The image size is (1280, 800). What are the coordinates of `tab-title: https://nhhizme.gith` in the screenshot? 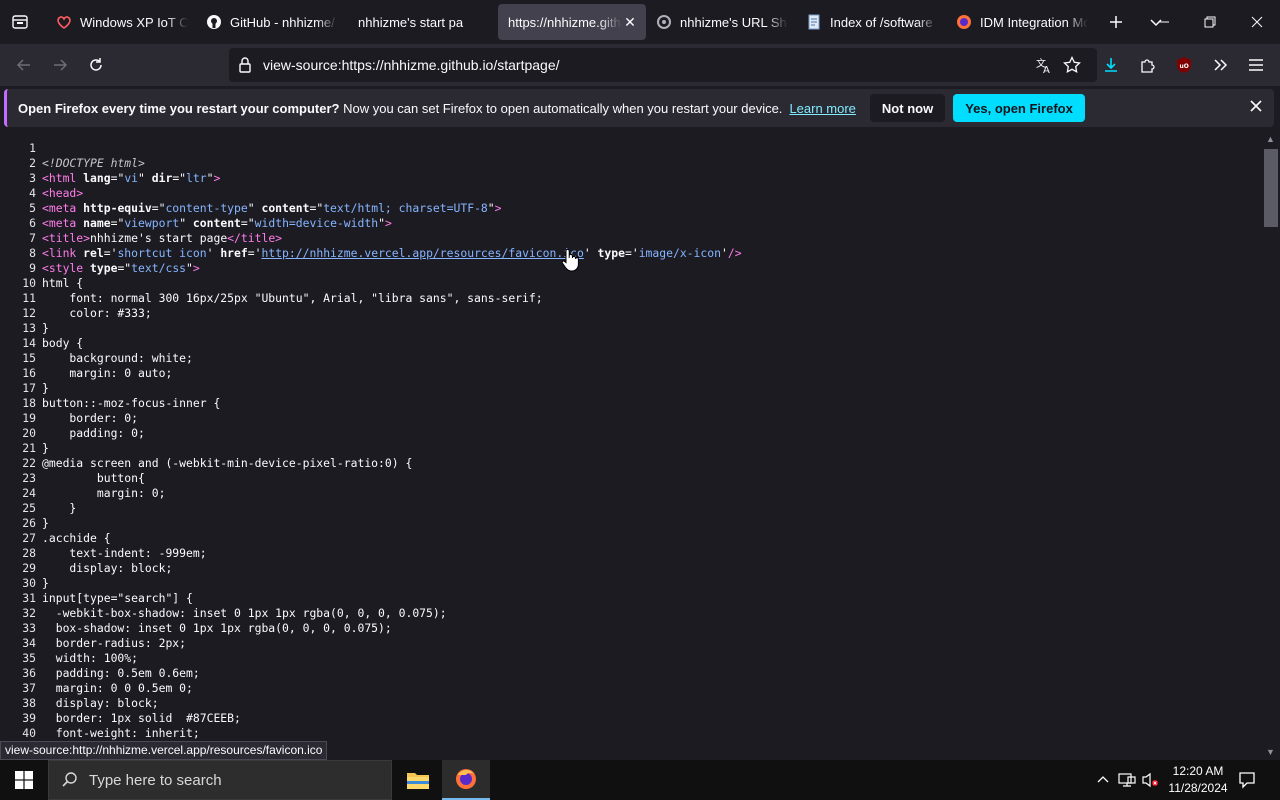 It's located at (564, 22).